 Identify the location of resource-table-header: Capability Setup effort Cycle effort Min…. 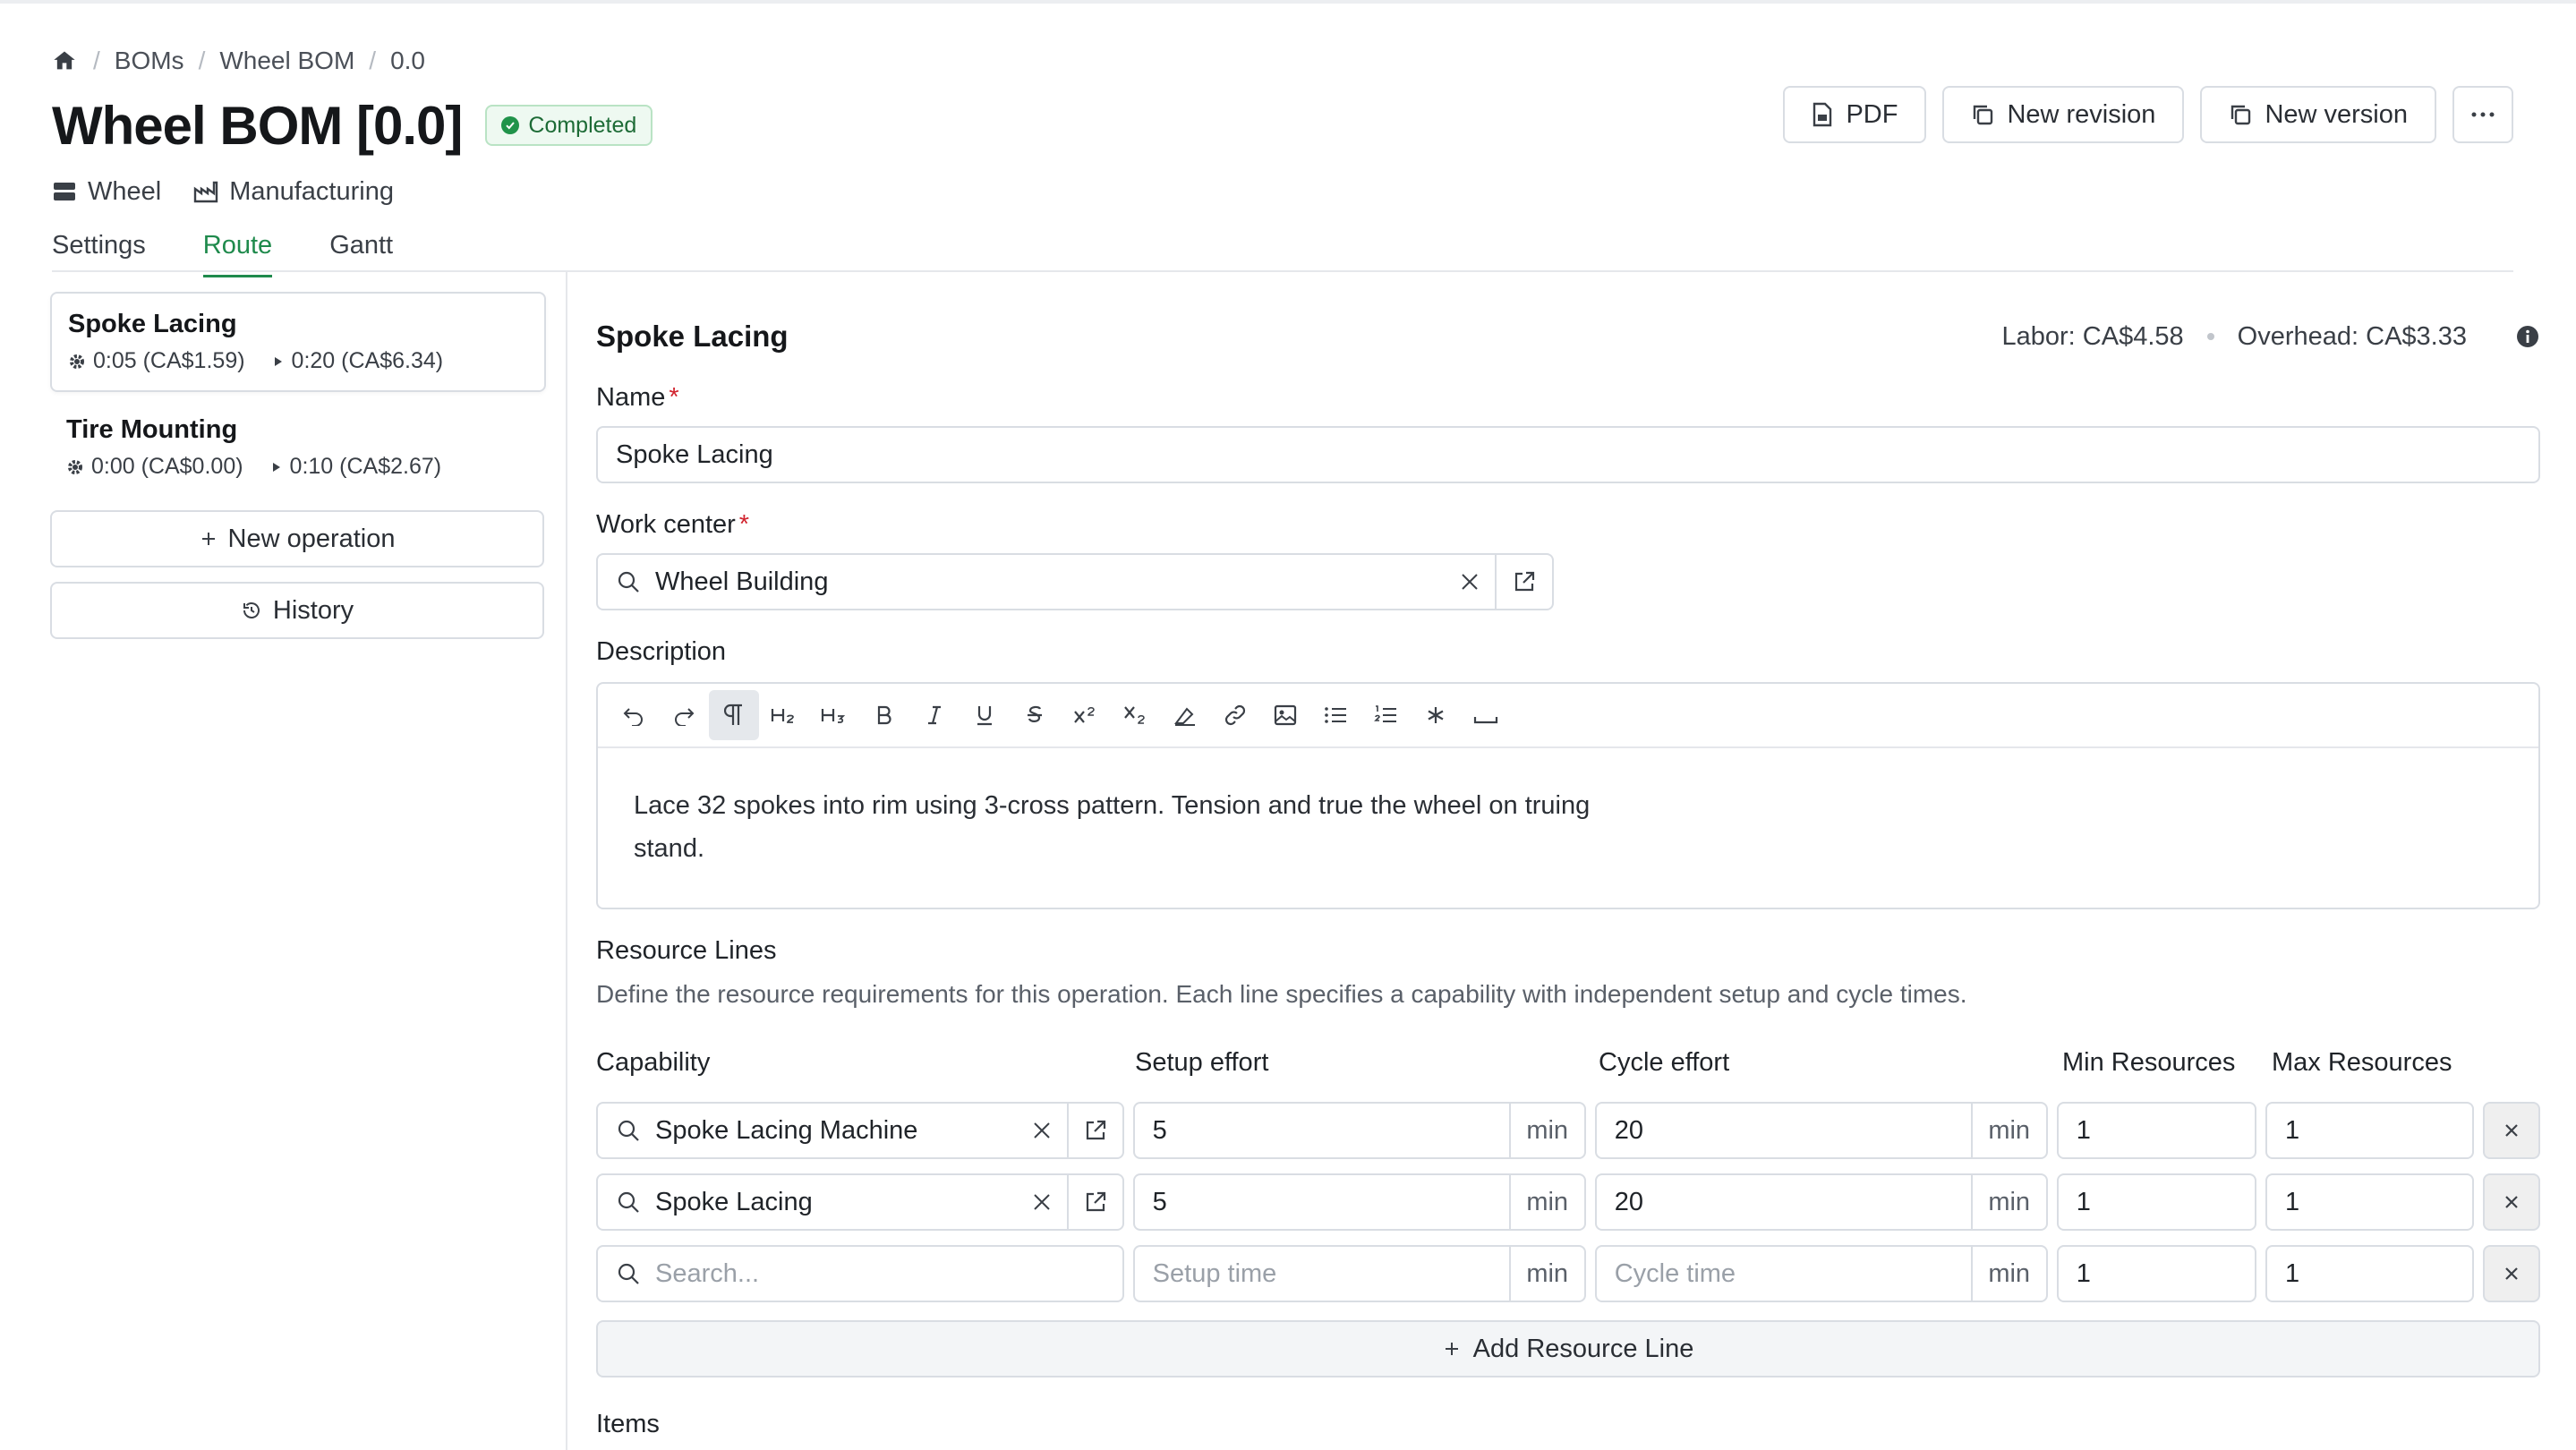
(1568, 1068).